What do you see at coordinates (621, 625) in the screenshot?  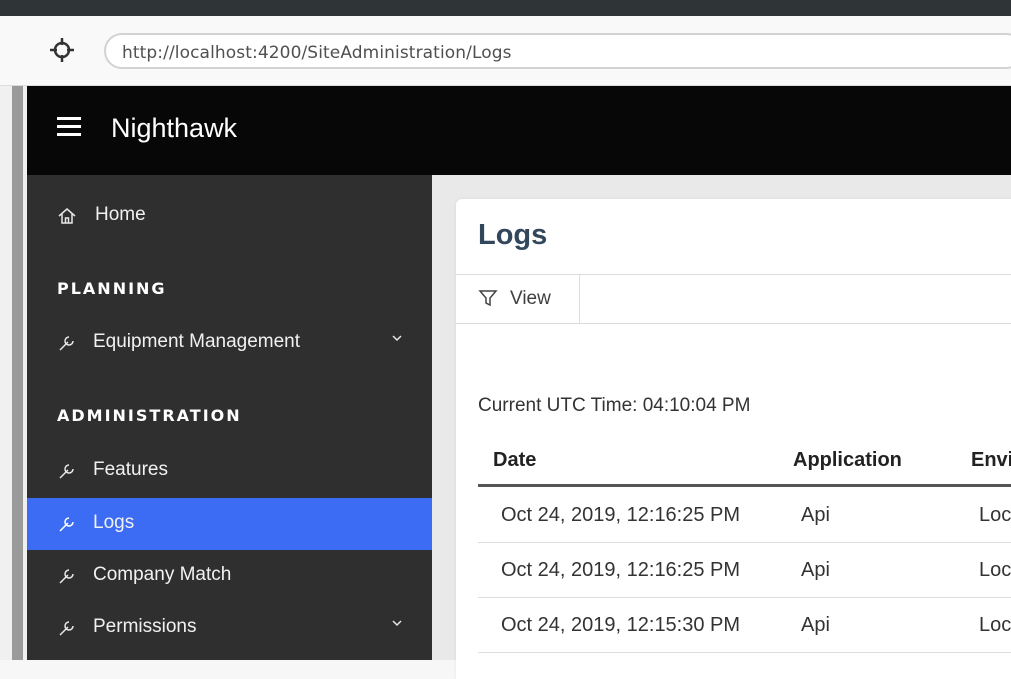 I see `cell-date: Oct 24, 2019, 12:15:30 PM` at bounding box center [621, 625].